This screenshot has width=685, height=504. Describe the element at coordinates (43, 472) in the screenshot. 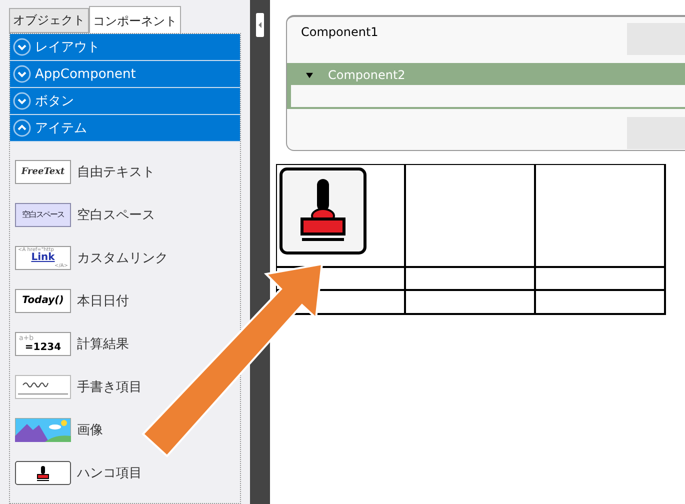

I see `stamp-icon` at that location.